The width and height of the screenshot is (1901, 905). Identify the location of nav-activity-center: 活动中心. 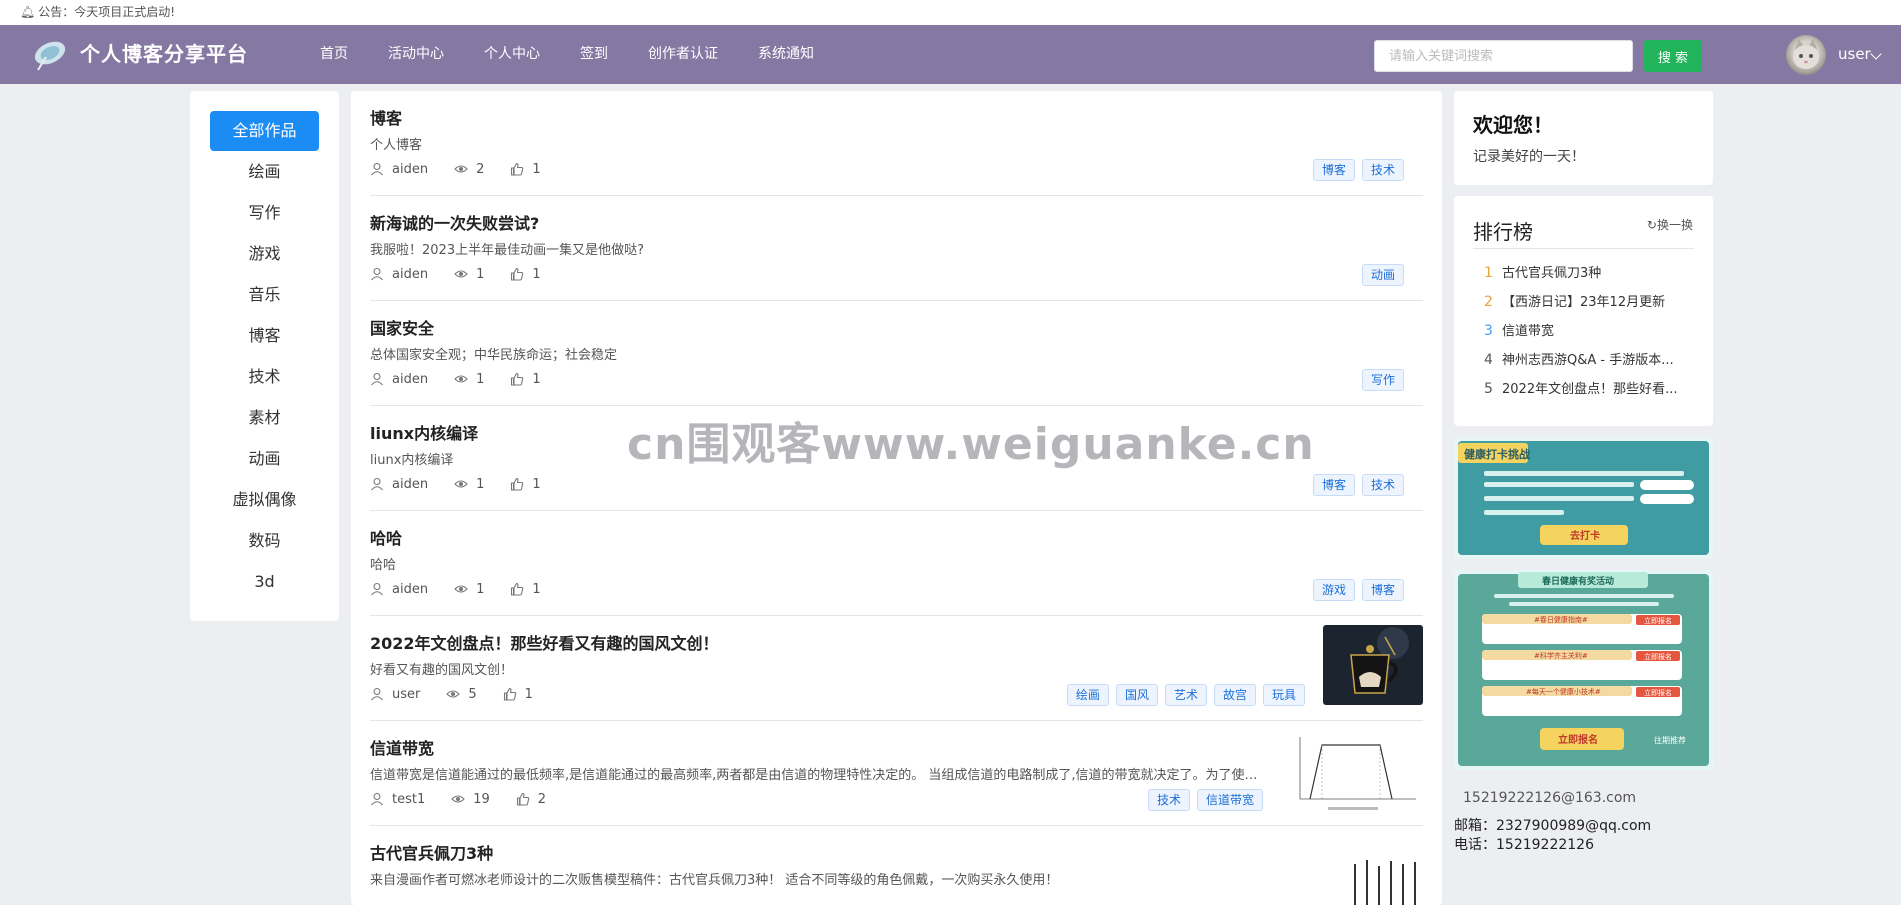
(416, 54).